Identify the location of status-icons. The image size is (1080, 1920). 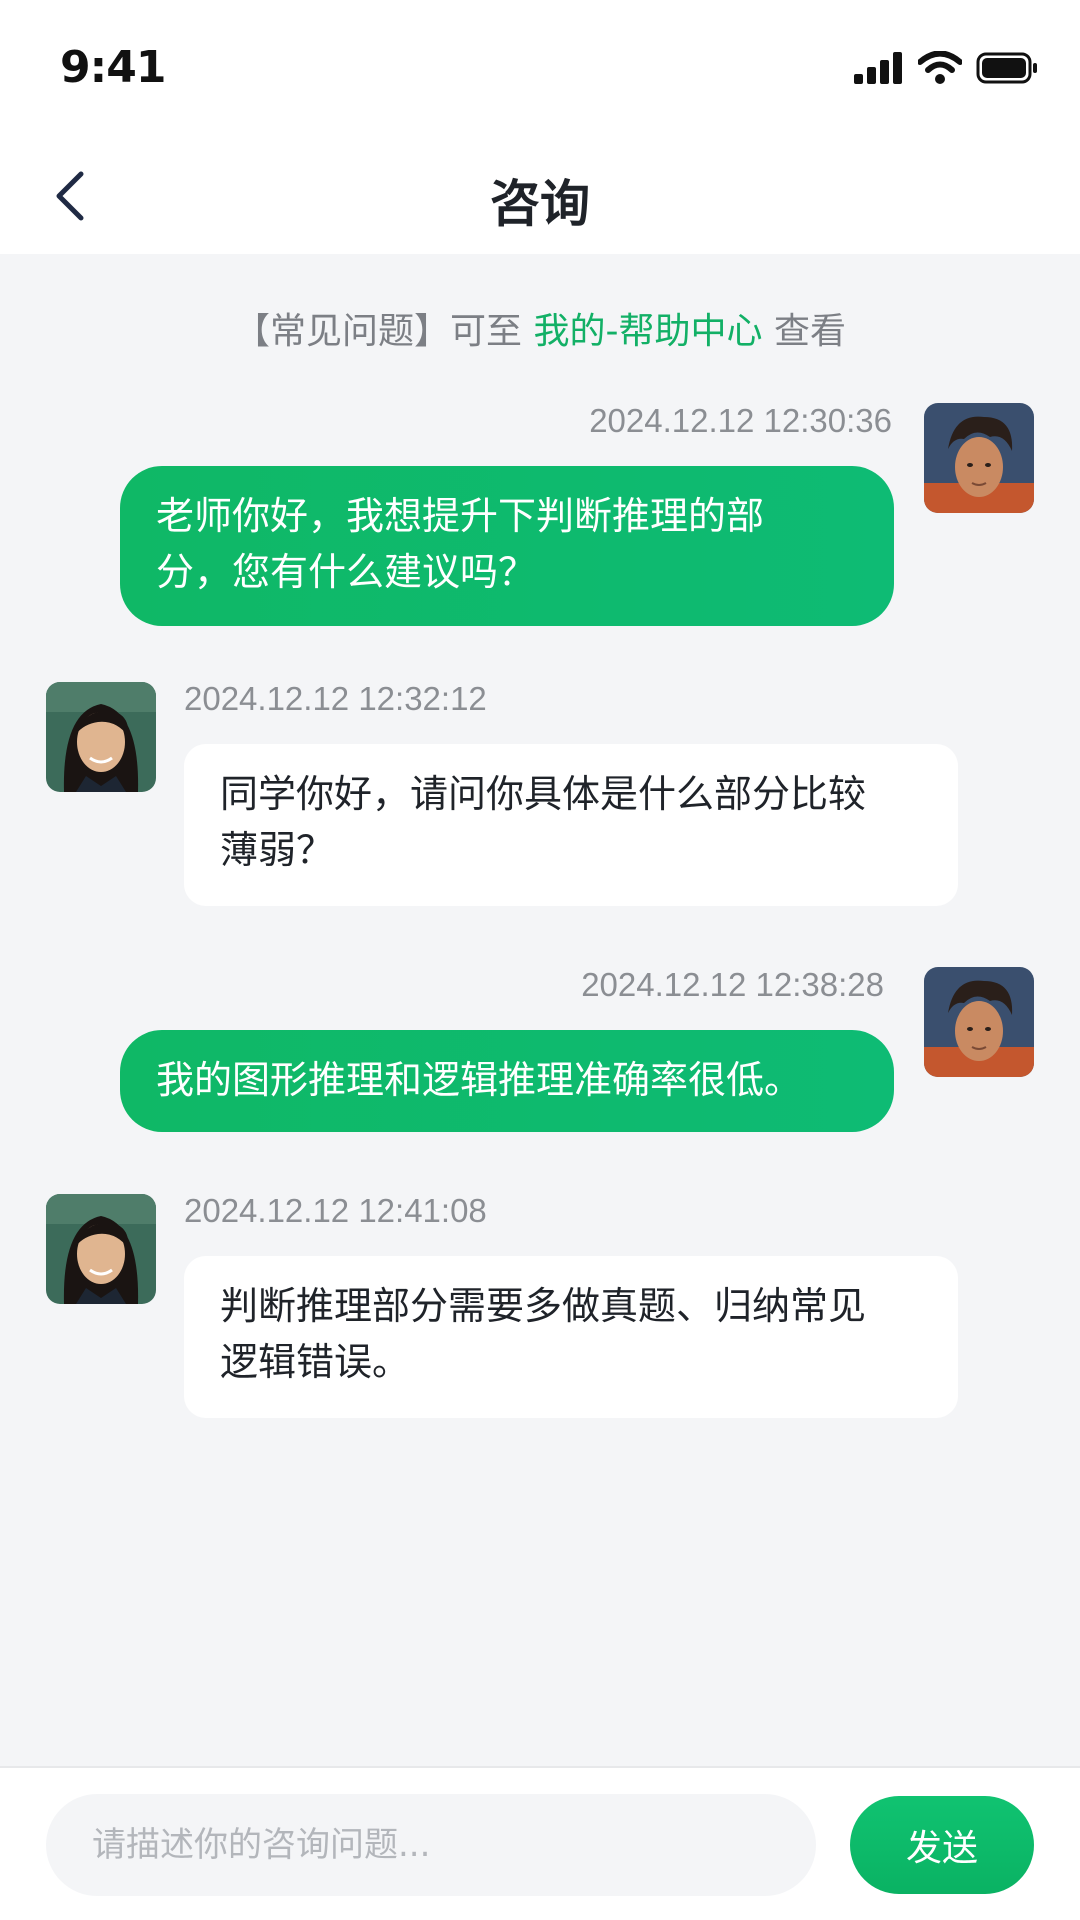
(946, 68).